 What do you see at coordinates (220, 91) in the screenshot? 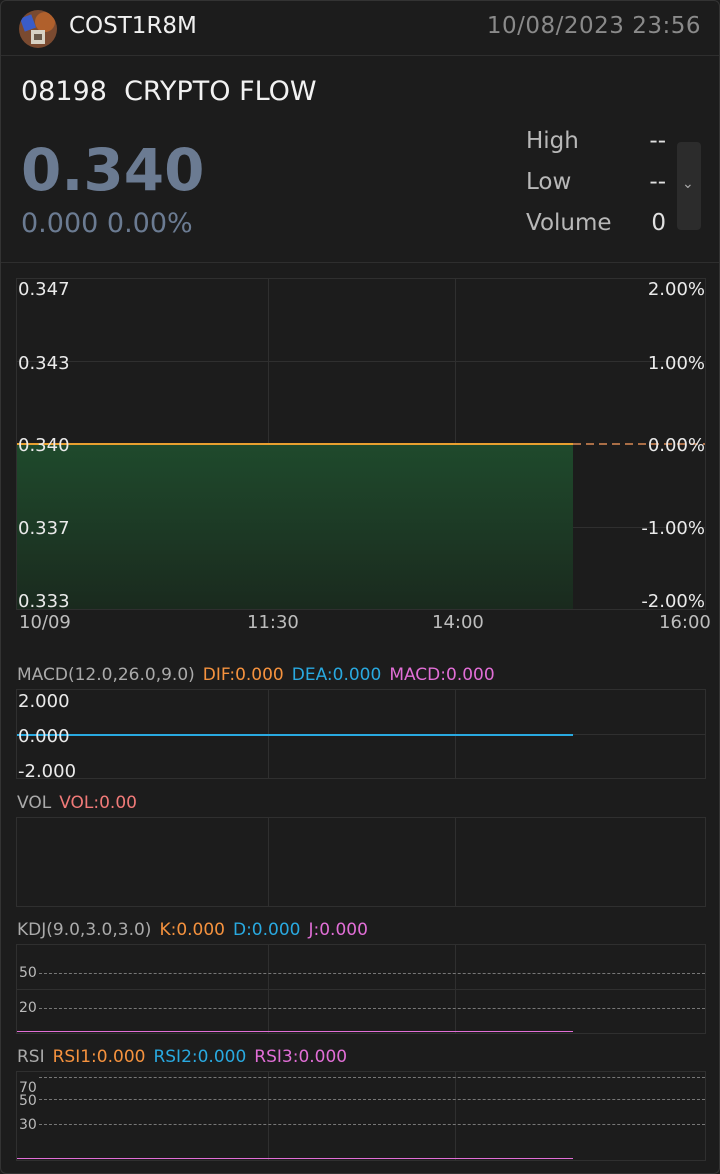
I see `stock-name: CRYPTO FLOW` at bounding box center [220, 91].